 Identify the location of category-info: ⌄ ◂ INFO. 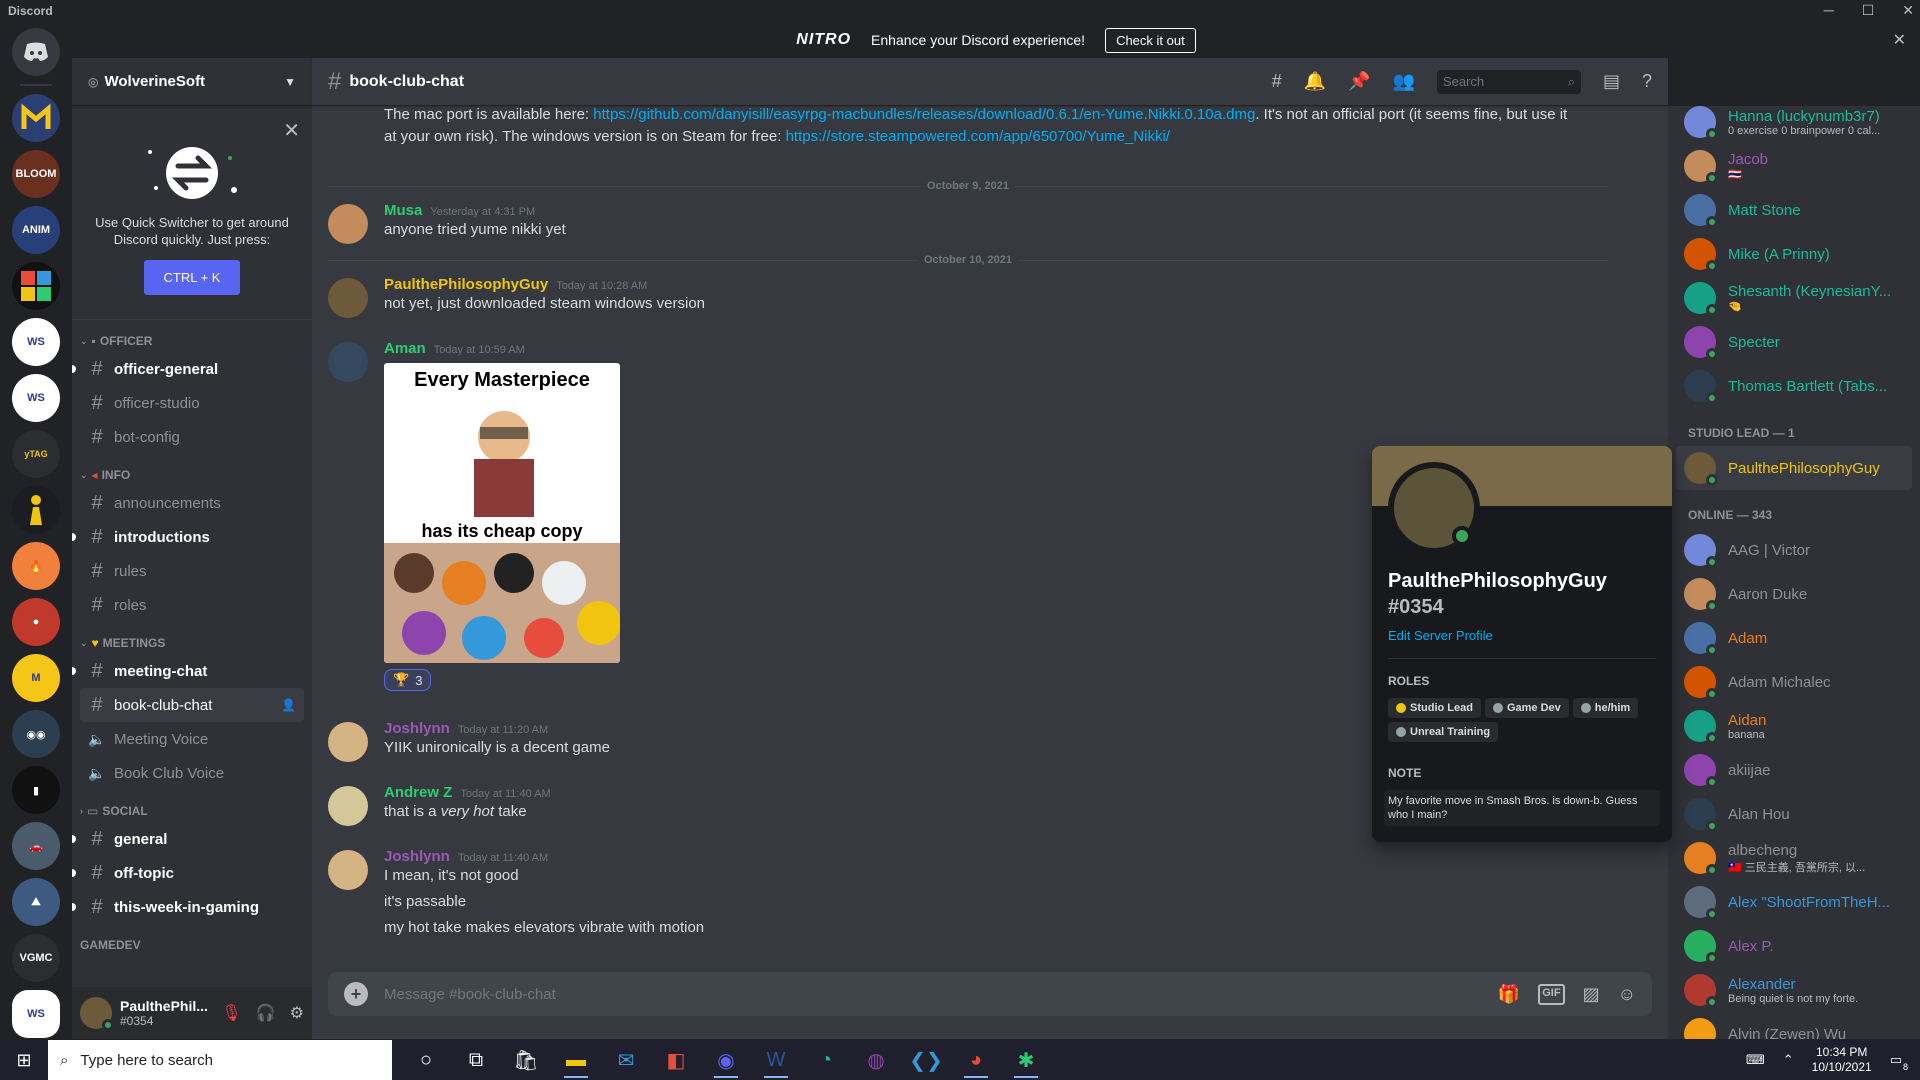
(196, 475).